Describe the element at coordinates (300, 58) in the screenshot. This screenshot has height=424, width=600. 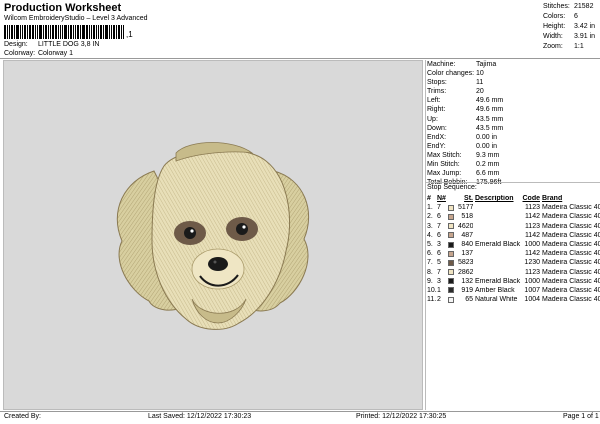
I see `header-divider` at that location.